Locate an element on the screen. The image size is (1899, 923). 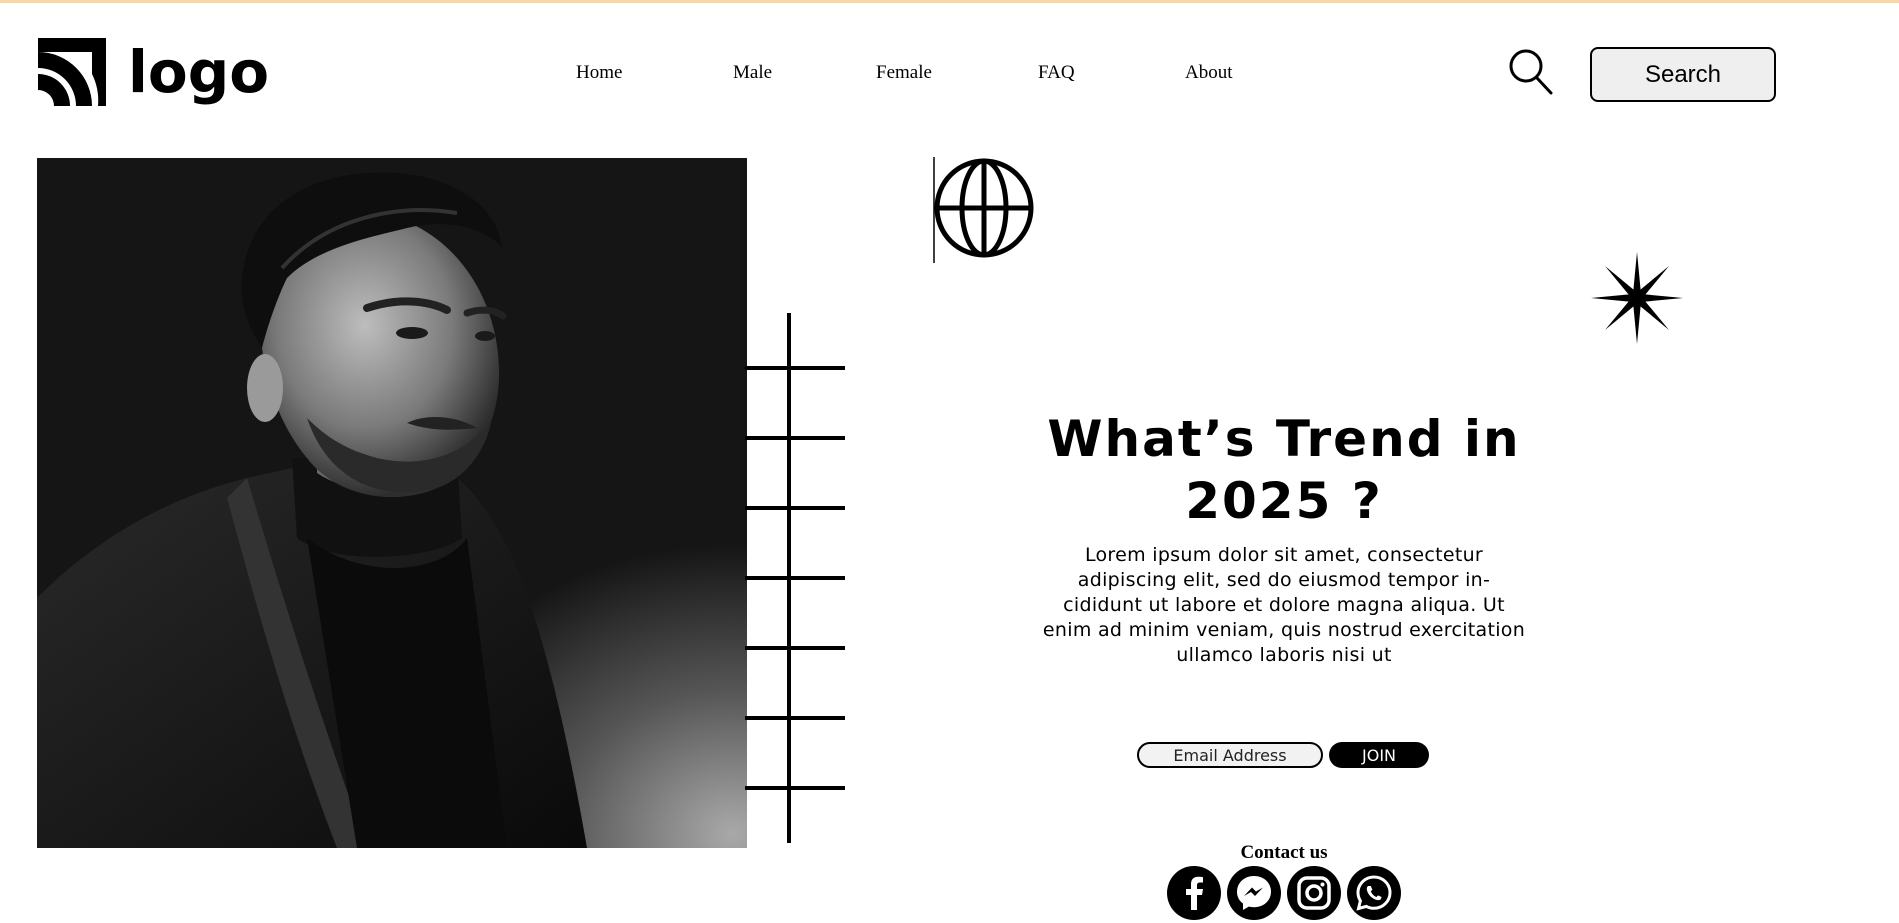
hero-headline-line2: 2025 ? is located at coordinates (1284, 501).